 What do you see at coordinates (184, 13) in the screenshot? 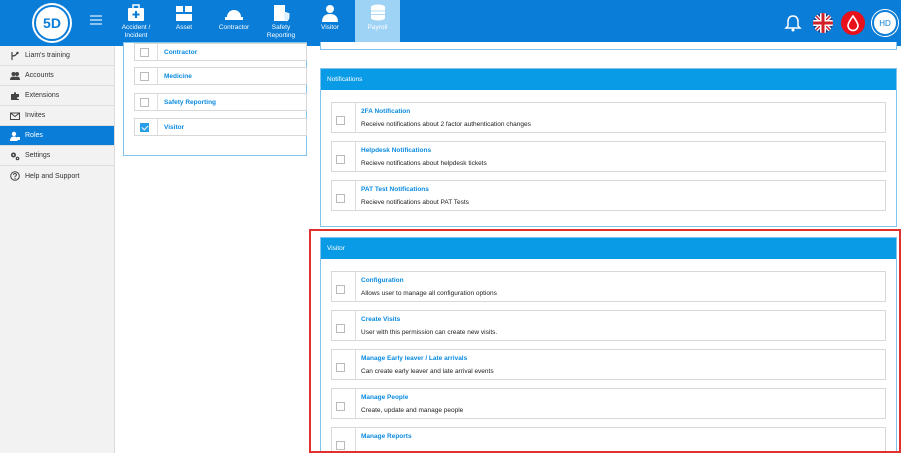
I see `boxes-icon` at bounding box center [184, 13].